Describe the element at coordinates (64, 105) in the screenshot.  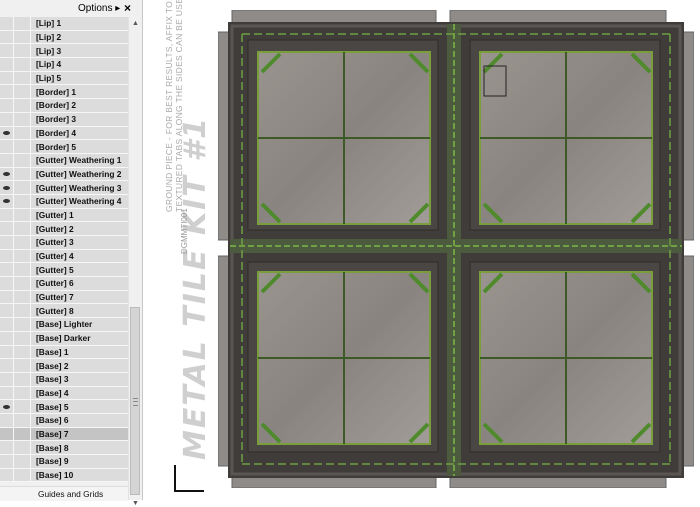
I see `layer-row: [Border] 2` at that location.